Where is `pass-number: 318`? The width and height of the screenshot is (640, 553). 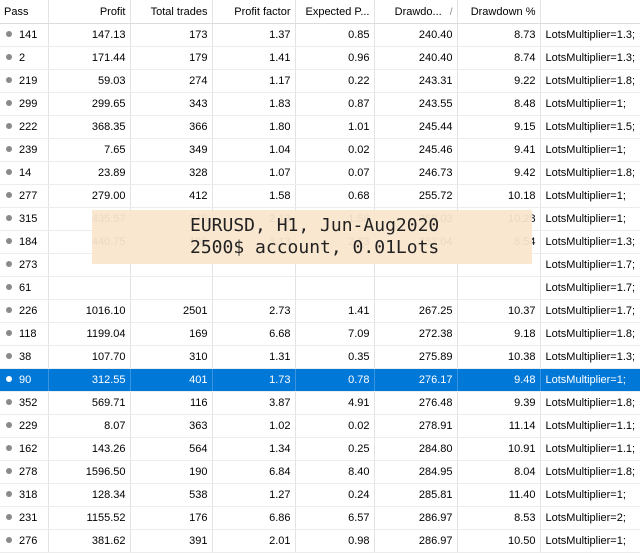 pass-number: 318 is located at coordinates (28, 495).